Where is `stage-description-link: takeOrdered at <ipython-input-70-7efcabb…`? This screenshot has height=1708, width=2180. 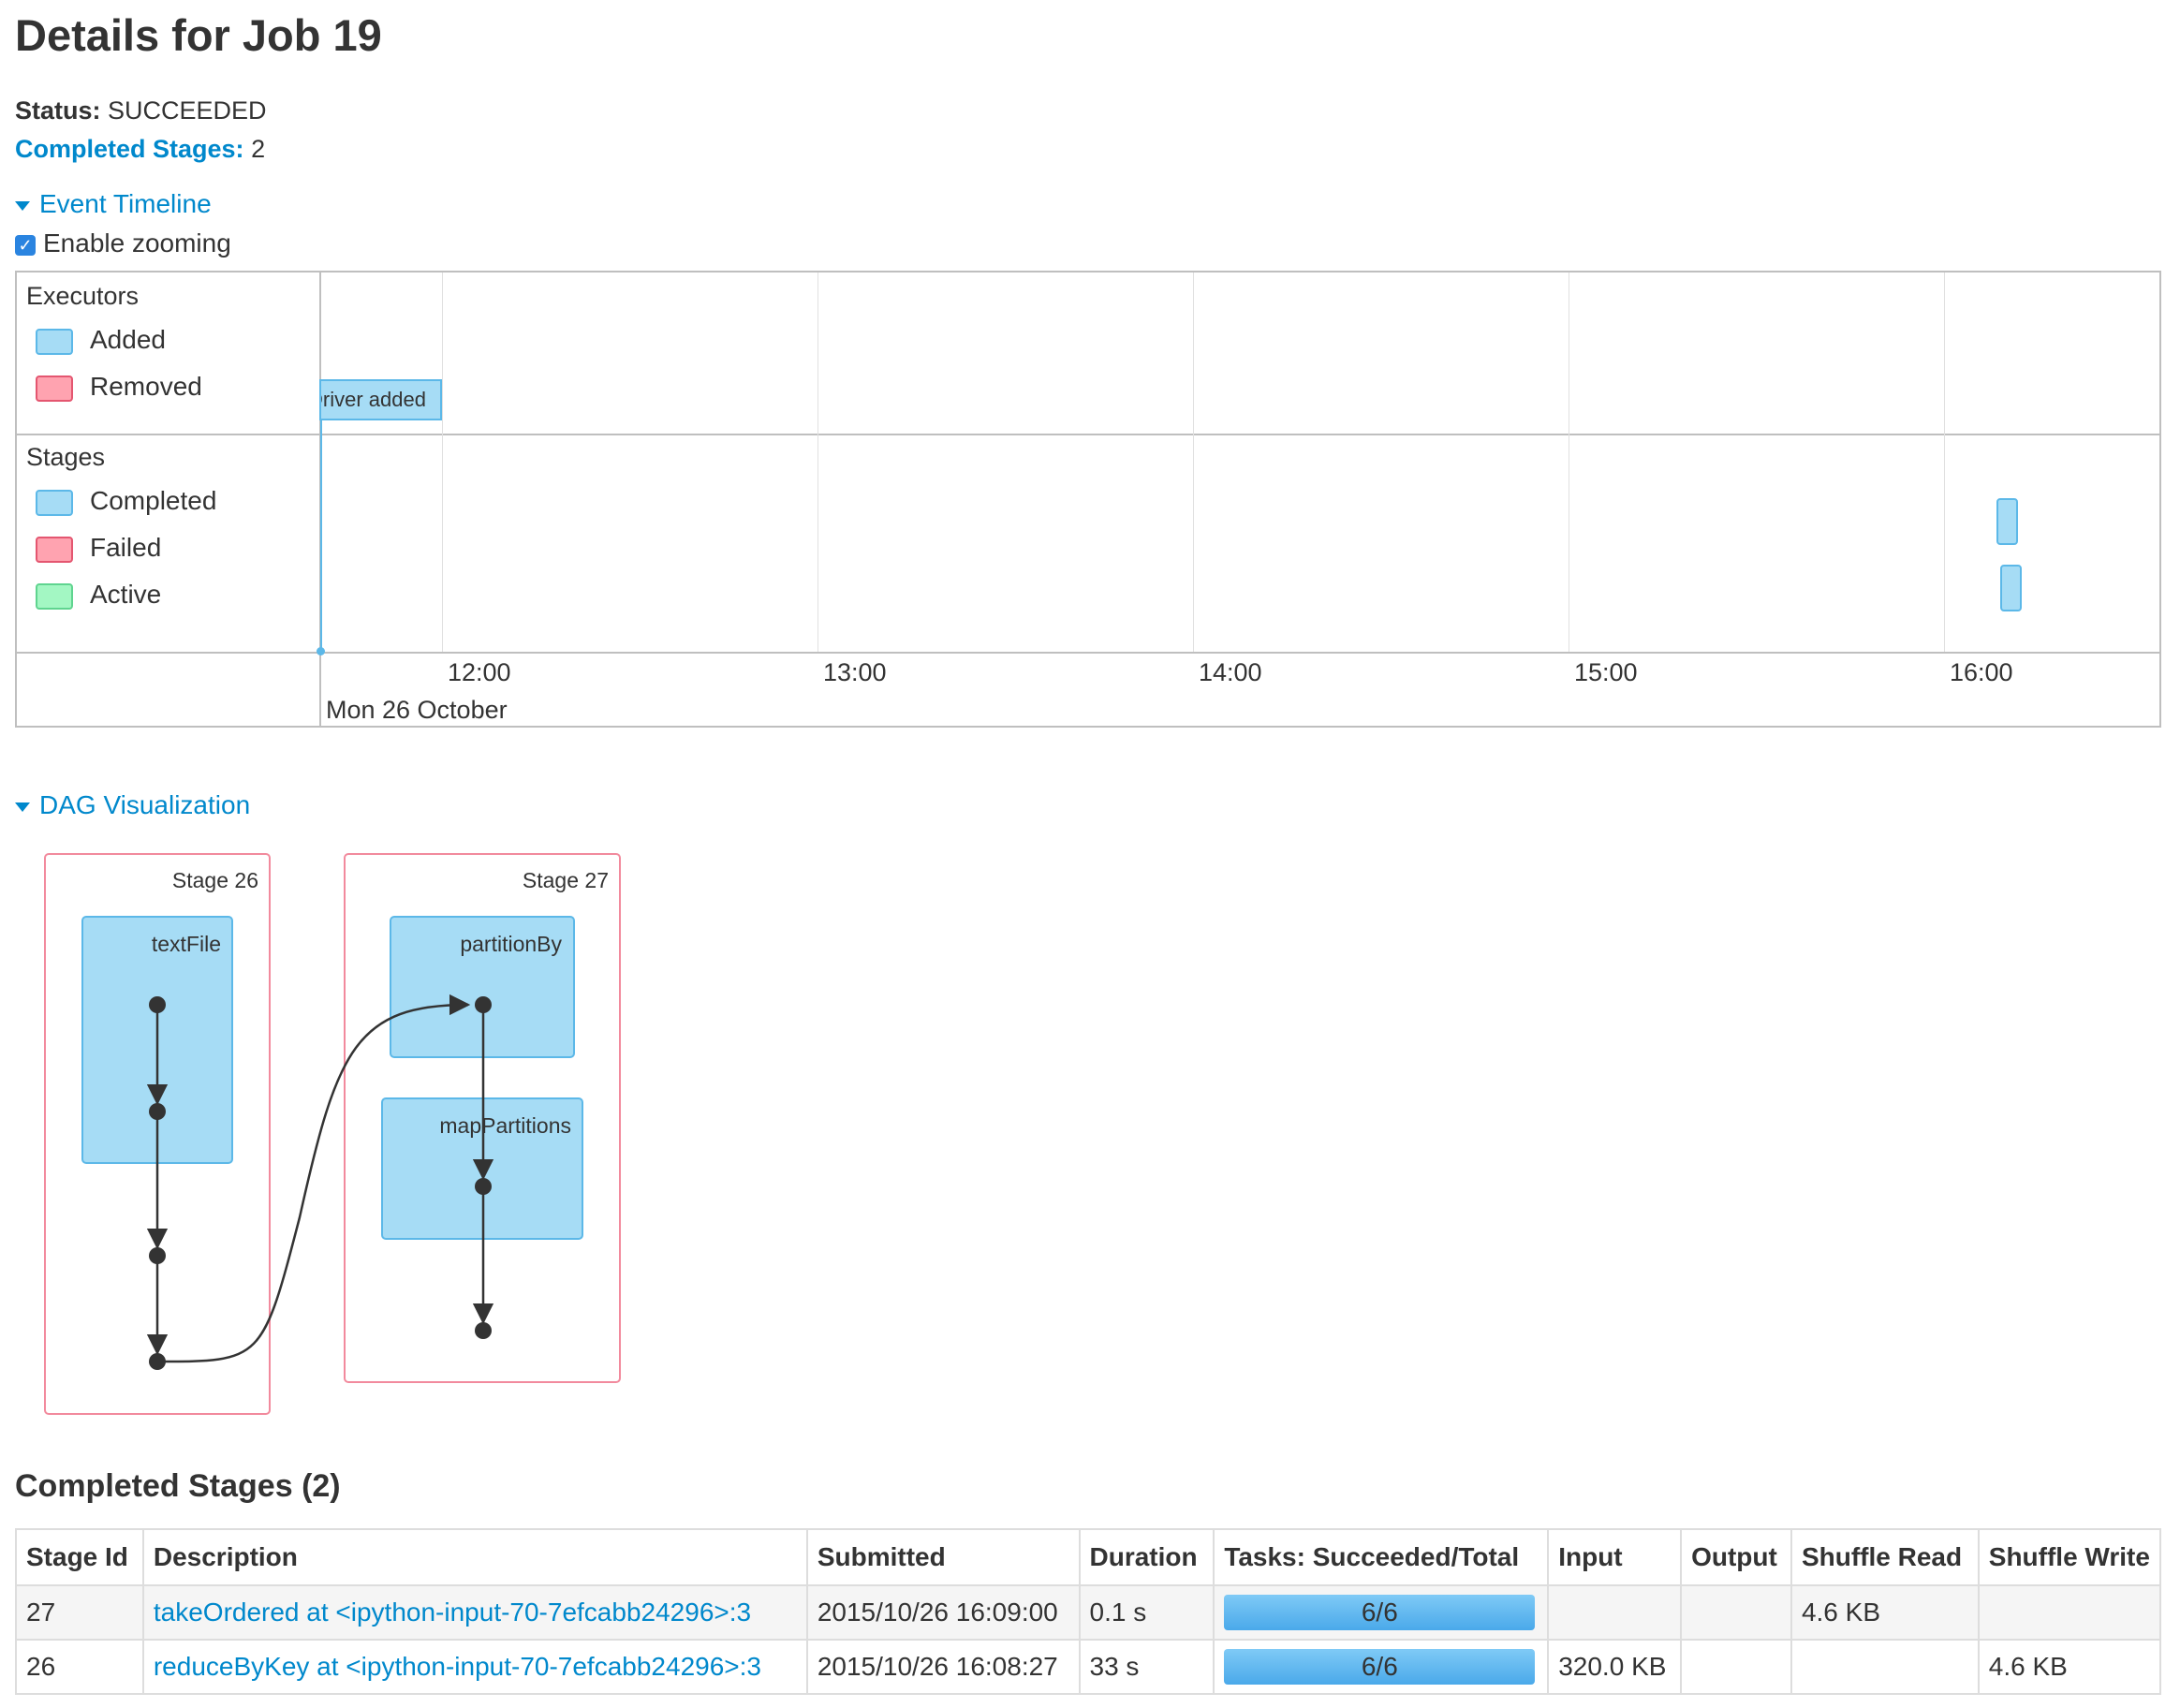 stage-description-link: takeOrdered at <ipython-input-70-7efcabb… is located at coordinates (452, 1612).